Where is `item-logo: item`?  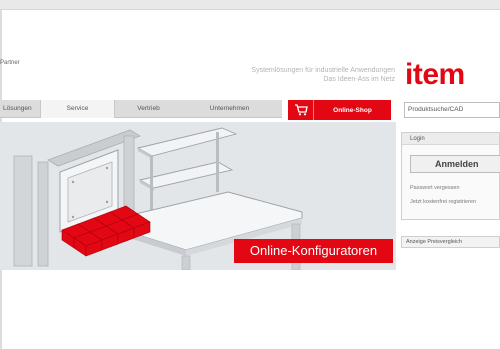
item-logo: item is located at coordinates (435, 75).